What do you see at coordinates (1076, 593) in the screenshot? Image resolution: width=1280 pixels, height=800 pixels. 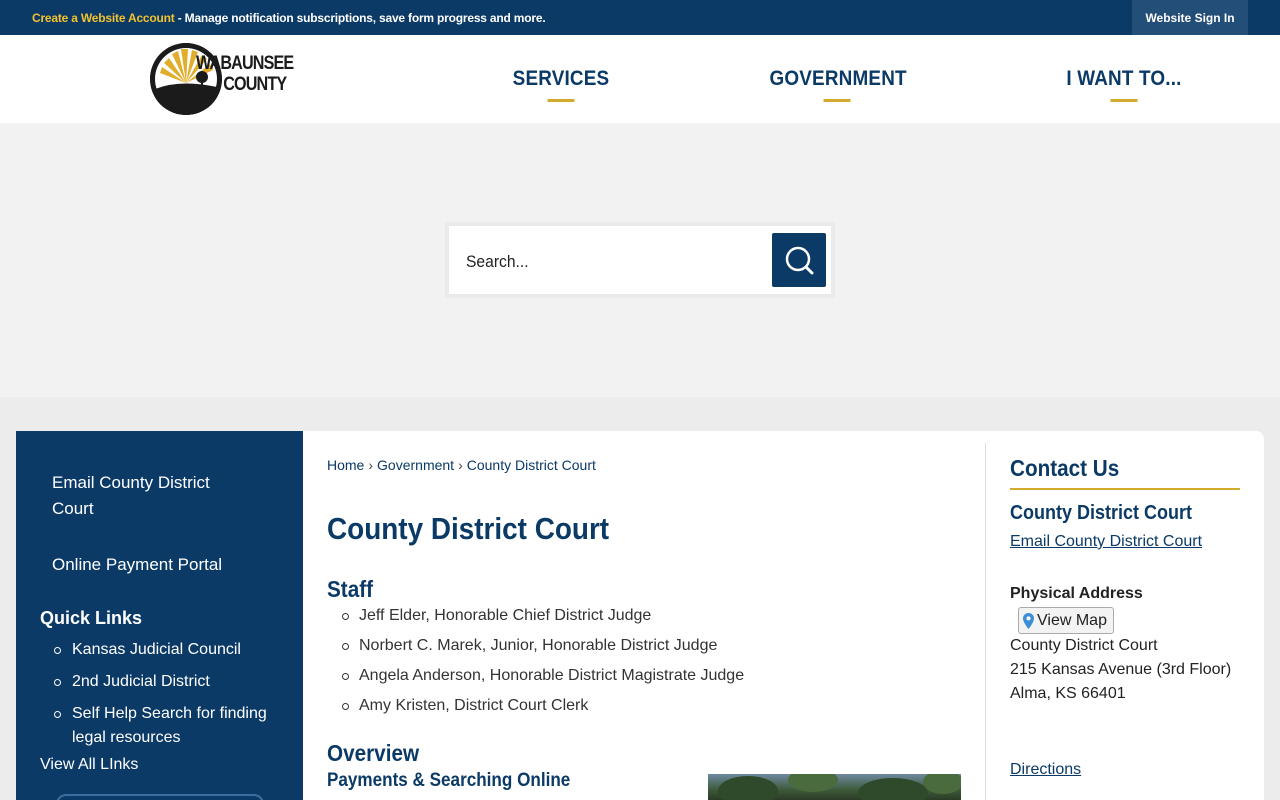 I see `physical-address-label: Physical Address` at bounding box center [1076, 593].